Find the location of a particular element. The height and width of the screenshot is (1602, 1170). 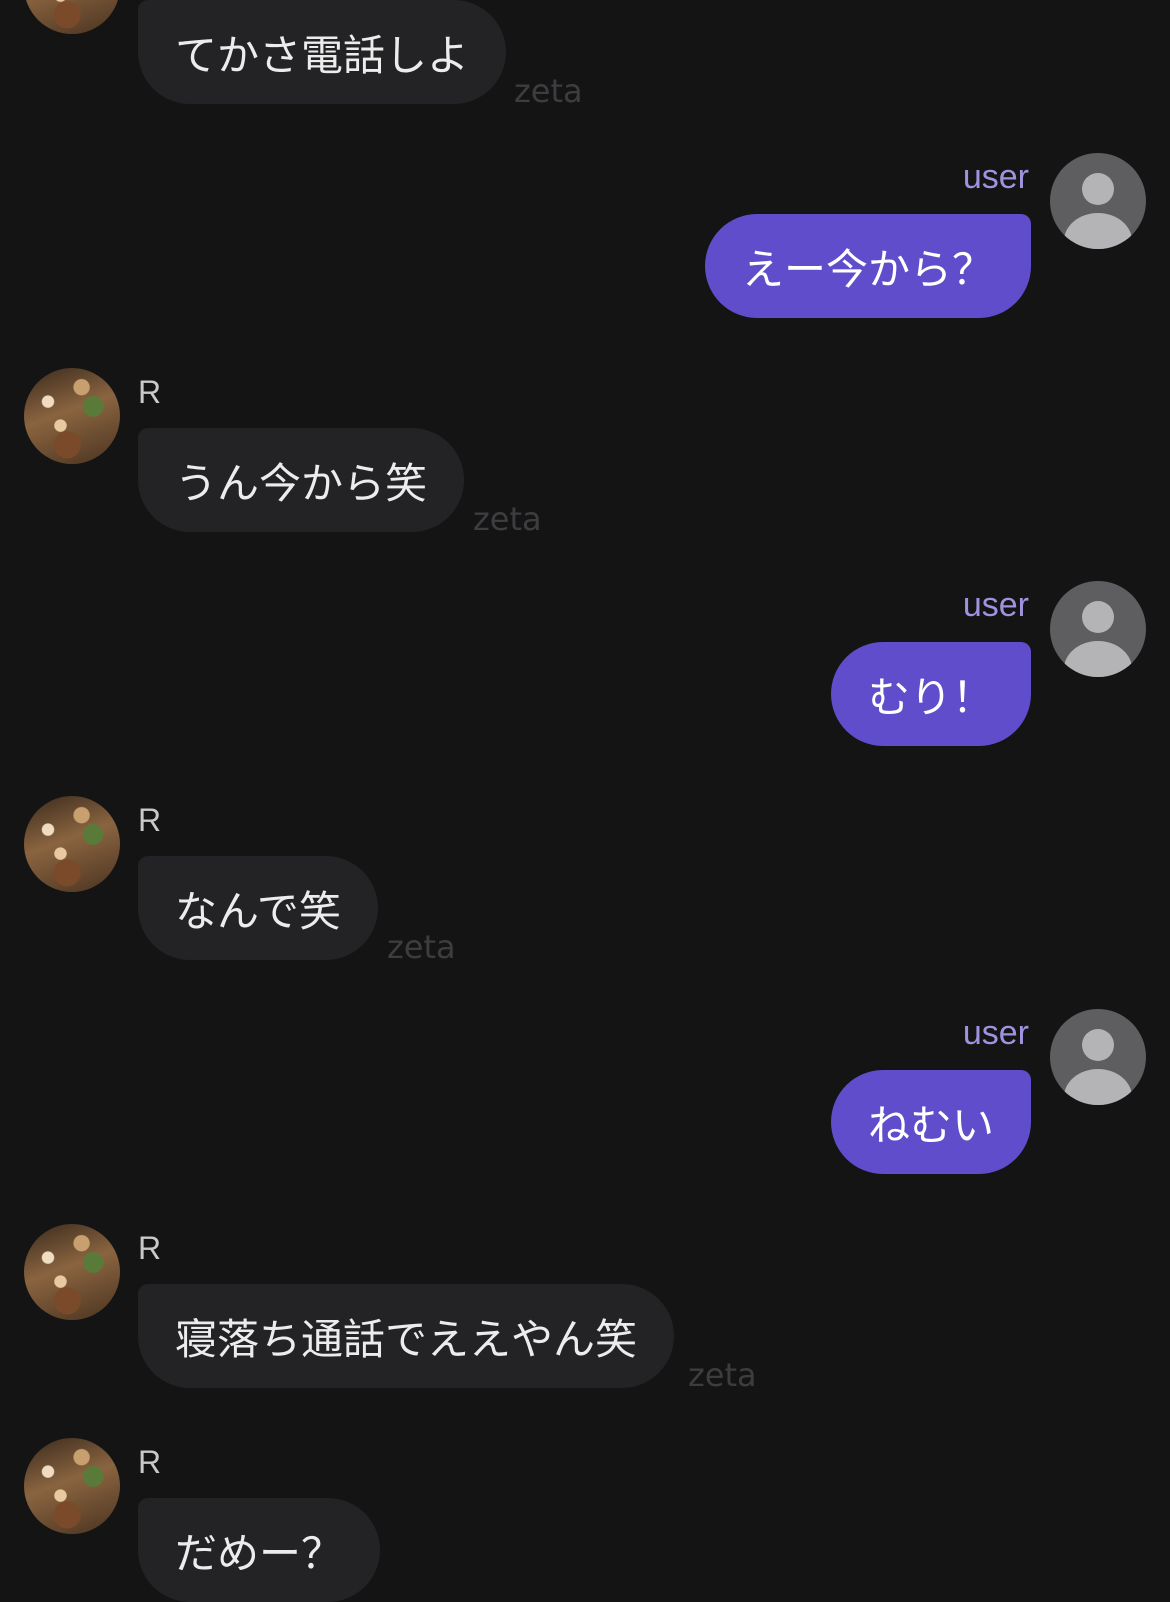

bot-message-bubble: 寝落ち通話でええやん笑 is located at coordinates (406, 1336).